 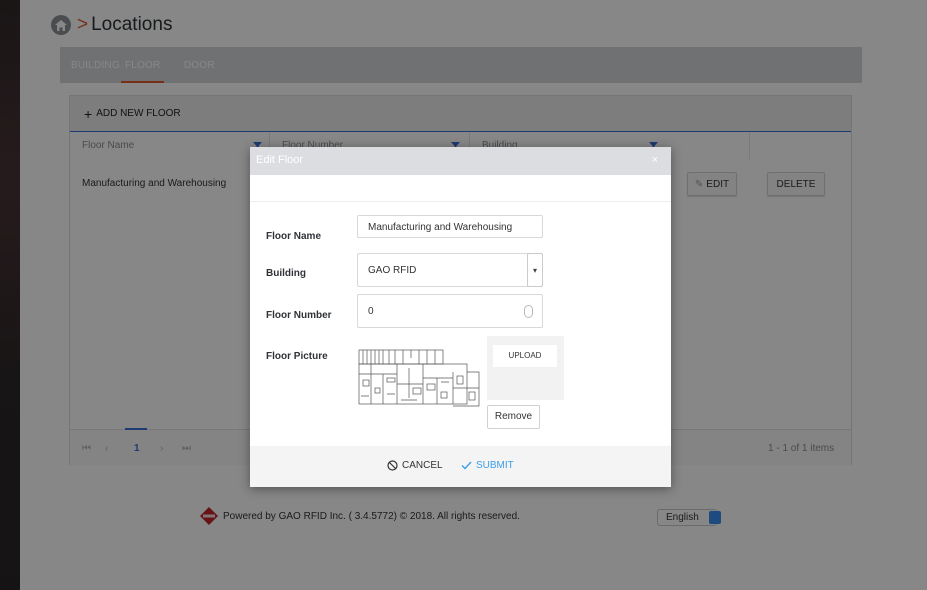 I want to click on dialog-title: Edit Floor, so click(x=280, y=160).